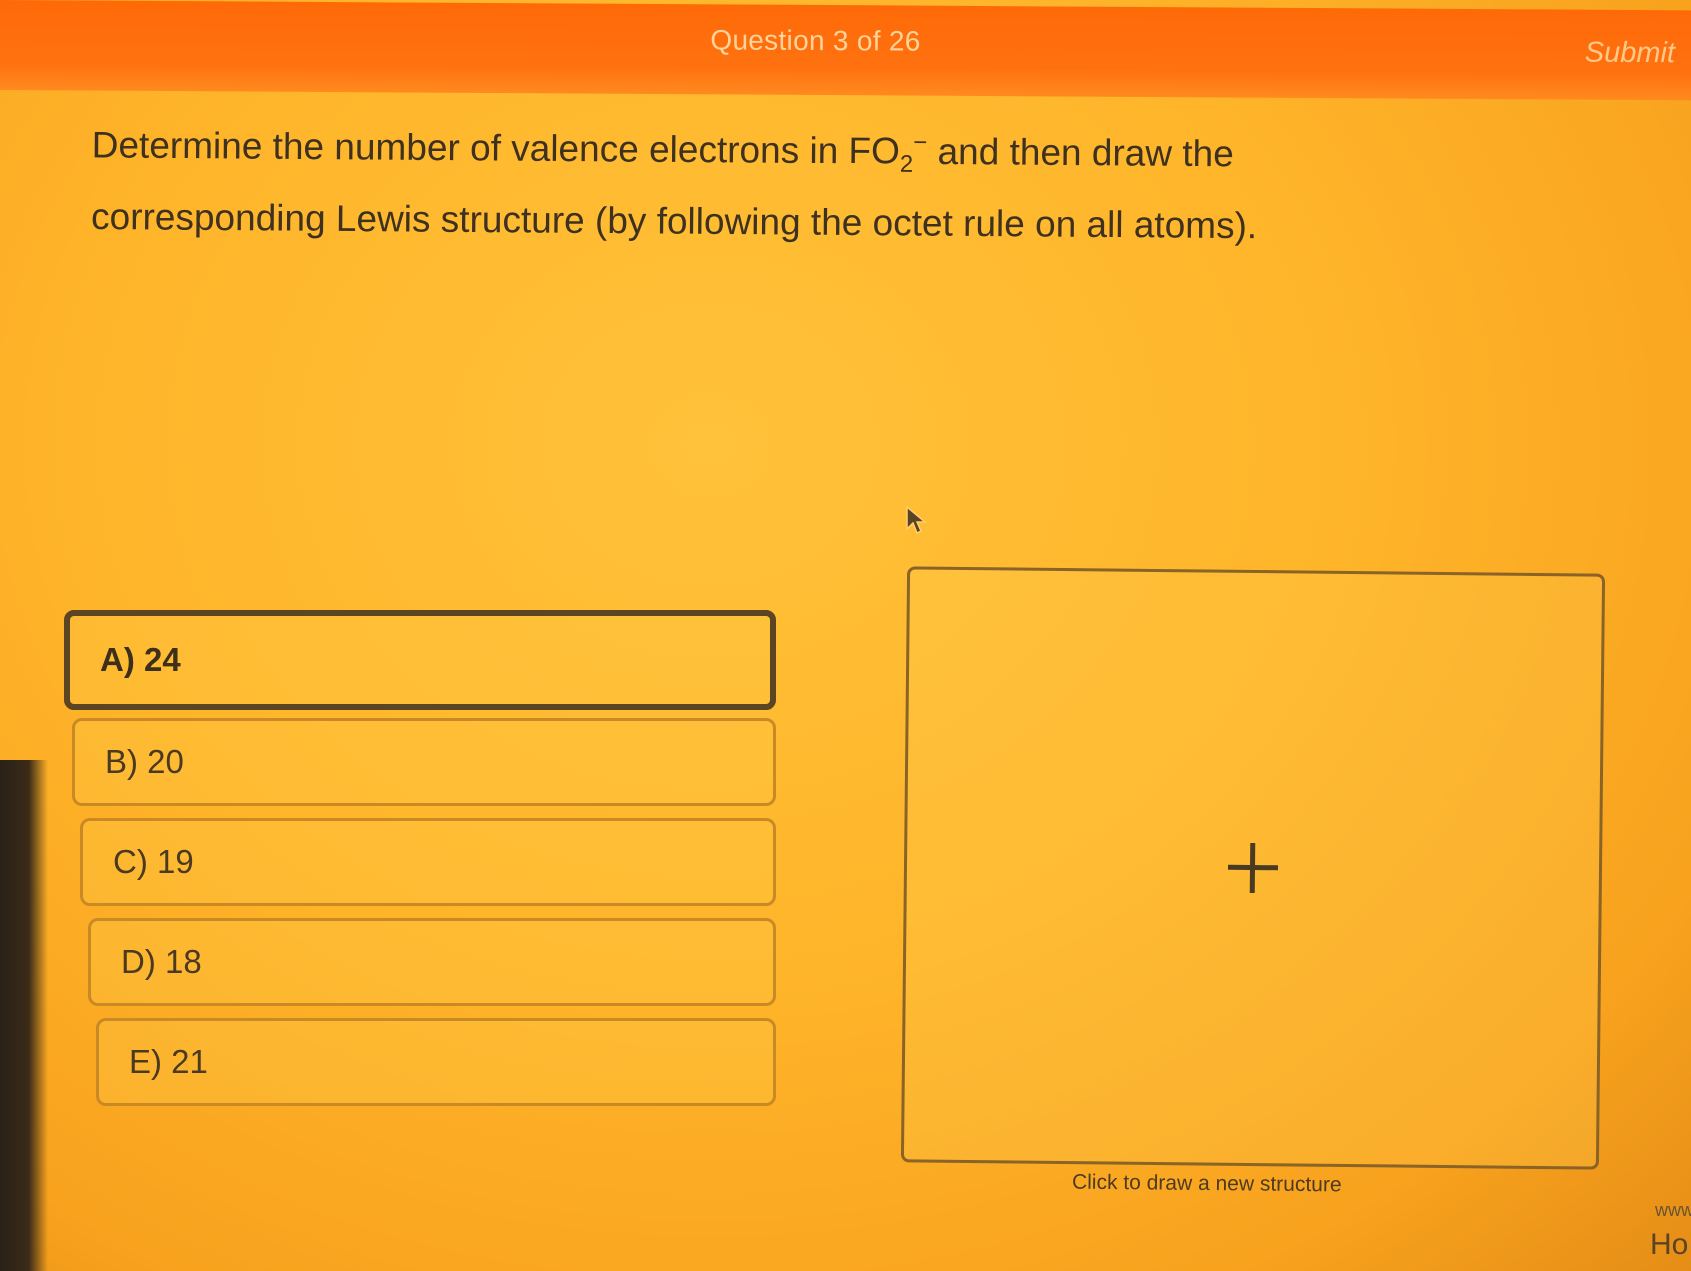  Describe the element at coordinates (24, 1015) in the screenshot. I see `monitor-bezel` at that location.